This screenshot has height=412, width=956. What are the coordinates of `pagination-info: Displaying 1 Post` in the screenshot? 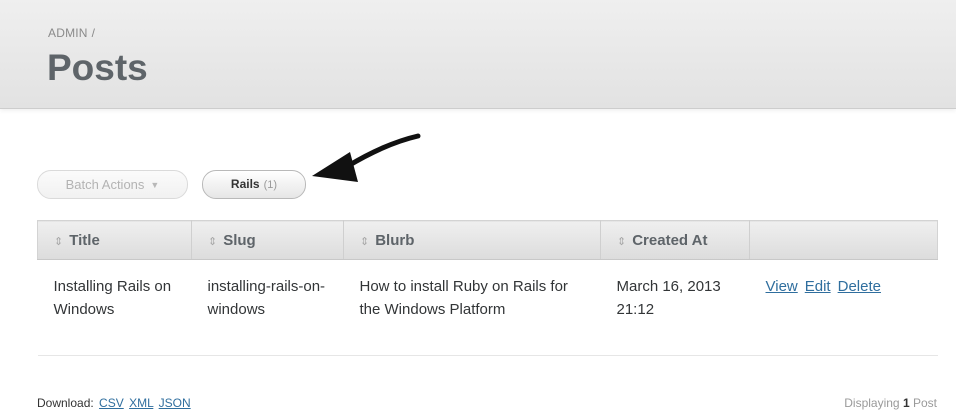 It's located at (890, 403).